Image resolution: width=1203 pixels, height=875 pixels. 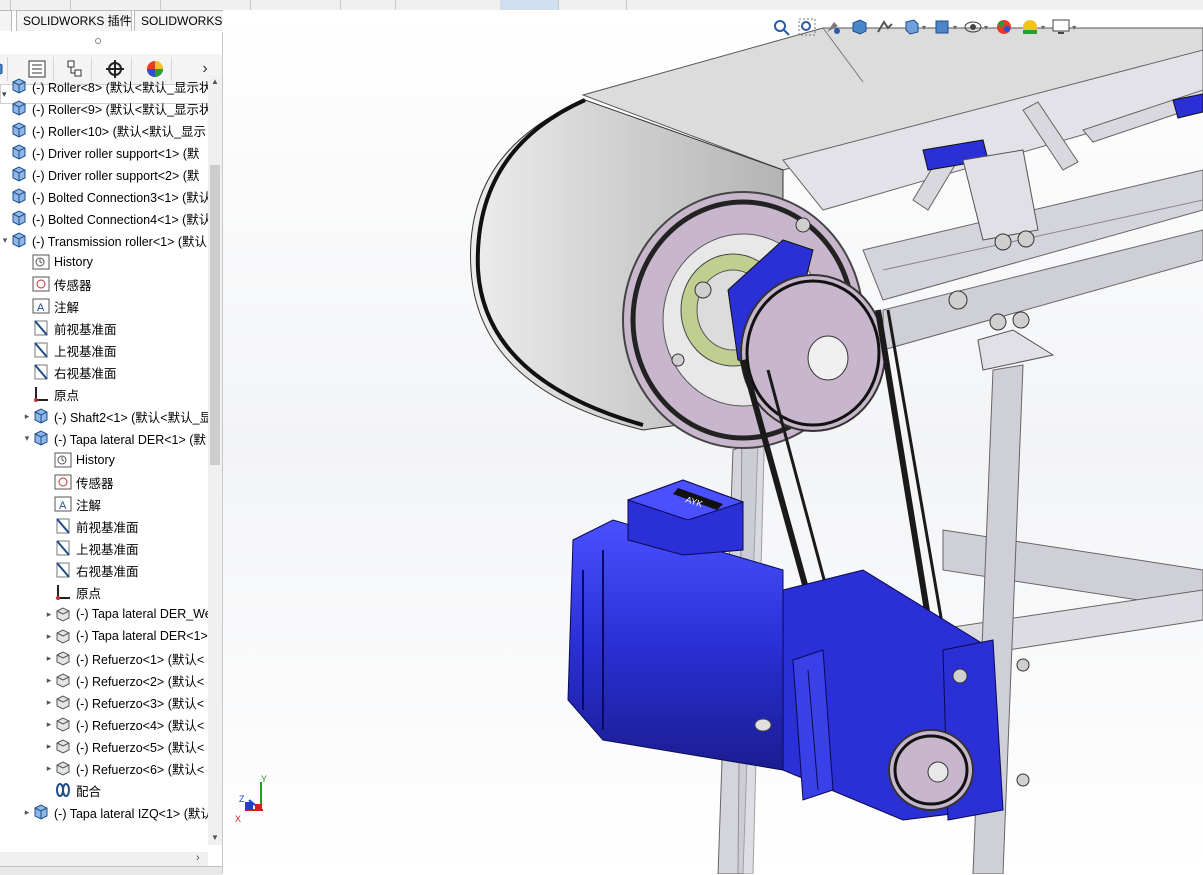 What do you see at coordinates (104, 438) in the screenshot?
I see `tree-item: ▾ (-) Tapa lateral DER<1> (默` at bounding box center [104, 438].